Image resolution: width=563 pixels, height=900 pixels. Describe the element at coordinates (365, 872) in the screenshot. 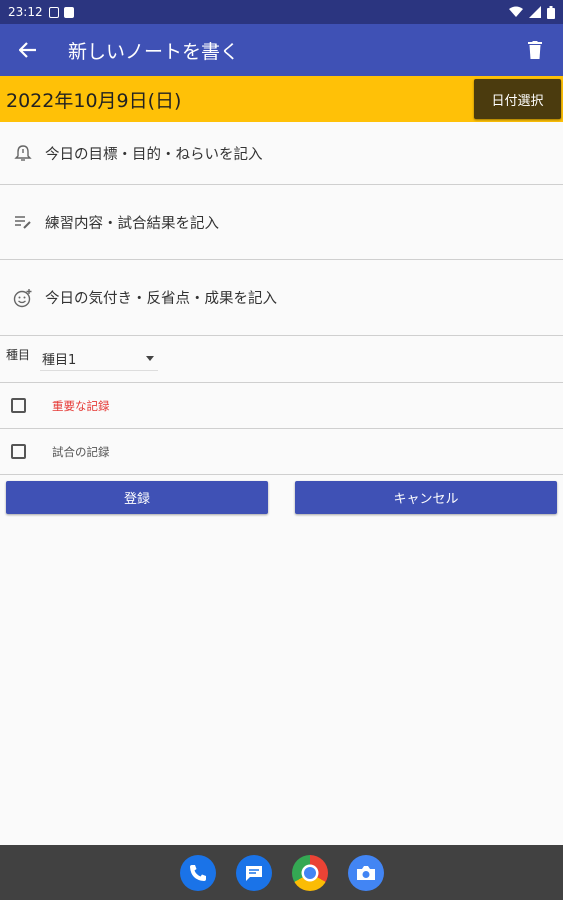

I see `camera-icon` at that location.